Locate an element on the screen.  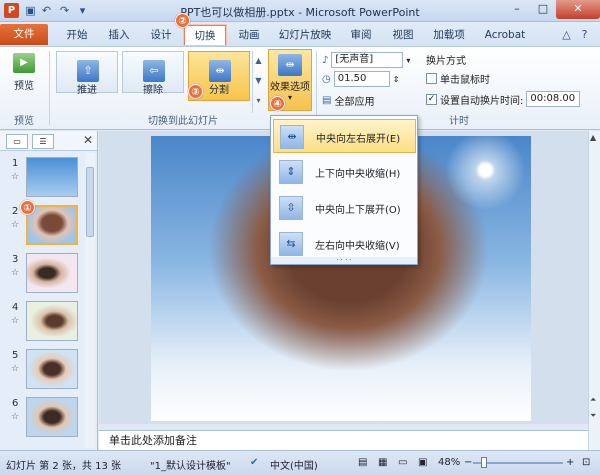
preview-button-label: 预览 is located at coordinates (24, 86).